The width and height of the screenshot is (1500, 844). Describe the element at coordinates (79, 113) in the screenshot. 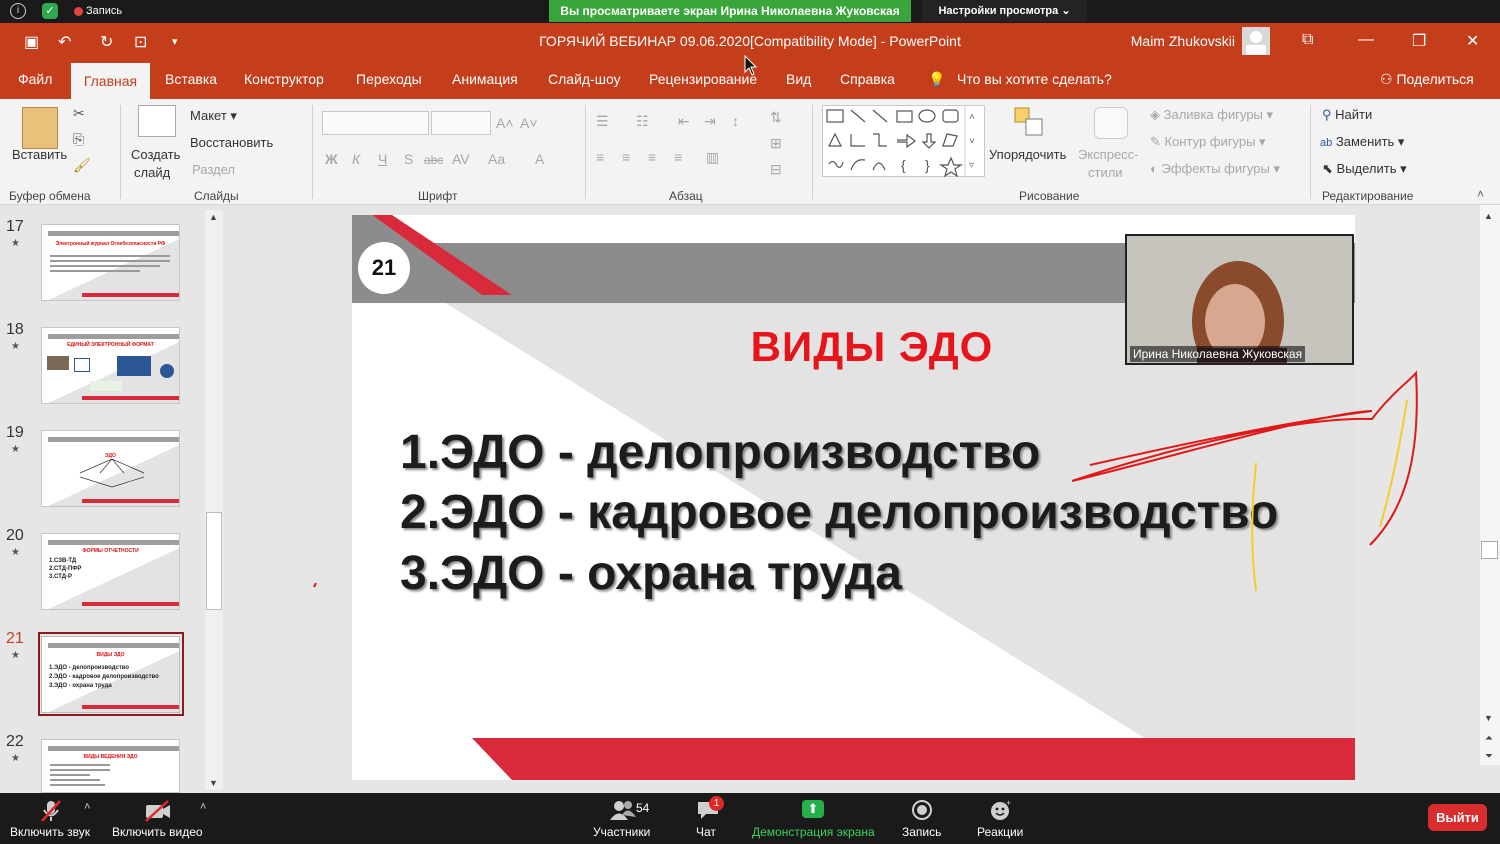

I see `cut-icon: ✂` at that location.